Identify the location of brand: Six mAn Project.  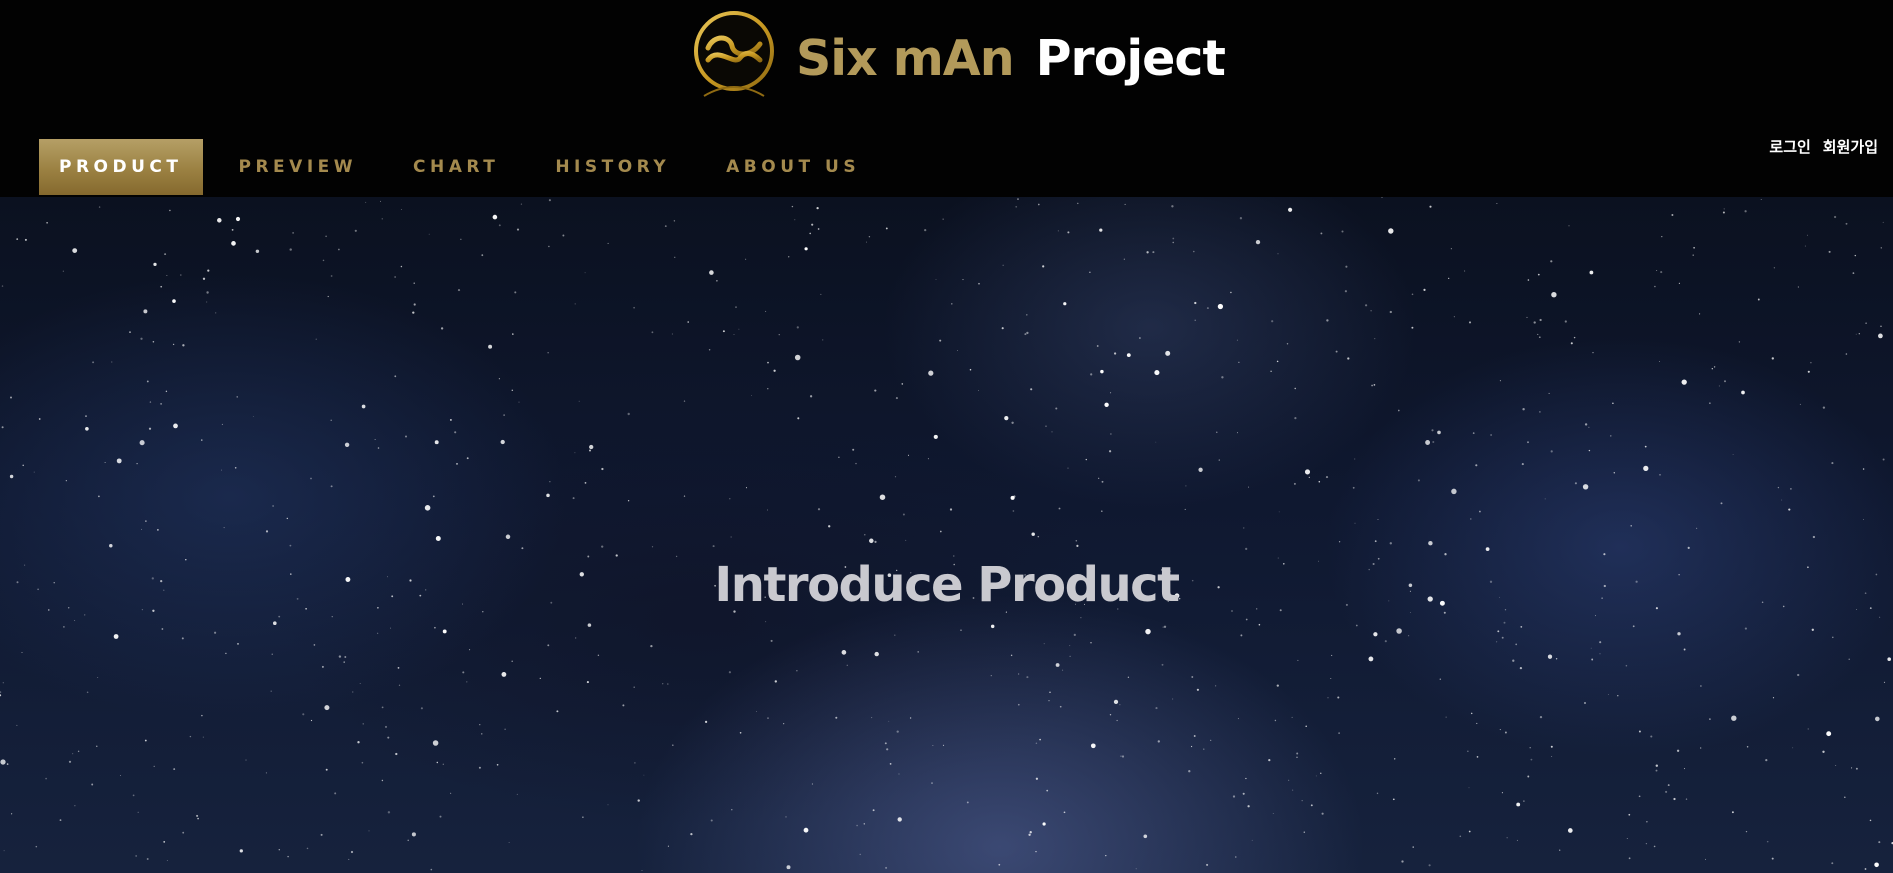
(958, 58).